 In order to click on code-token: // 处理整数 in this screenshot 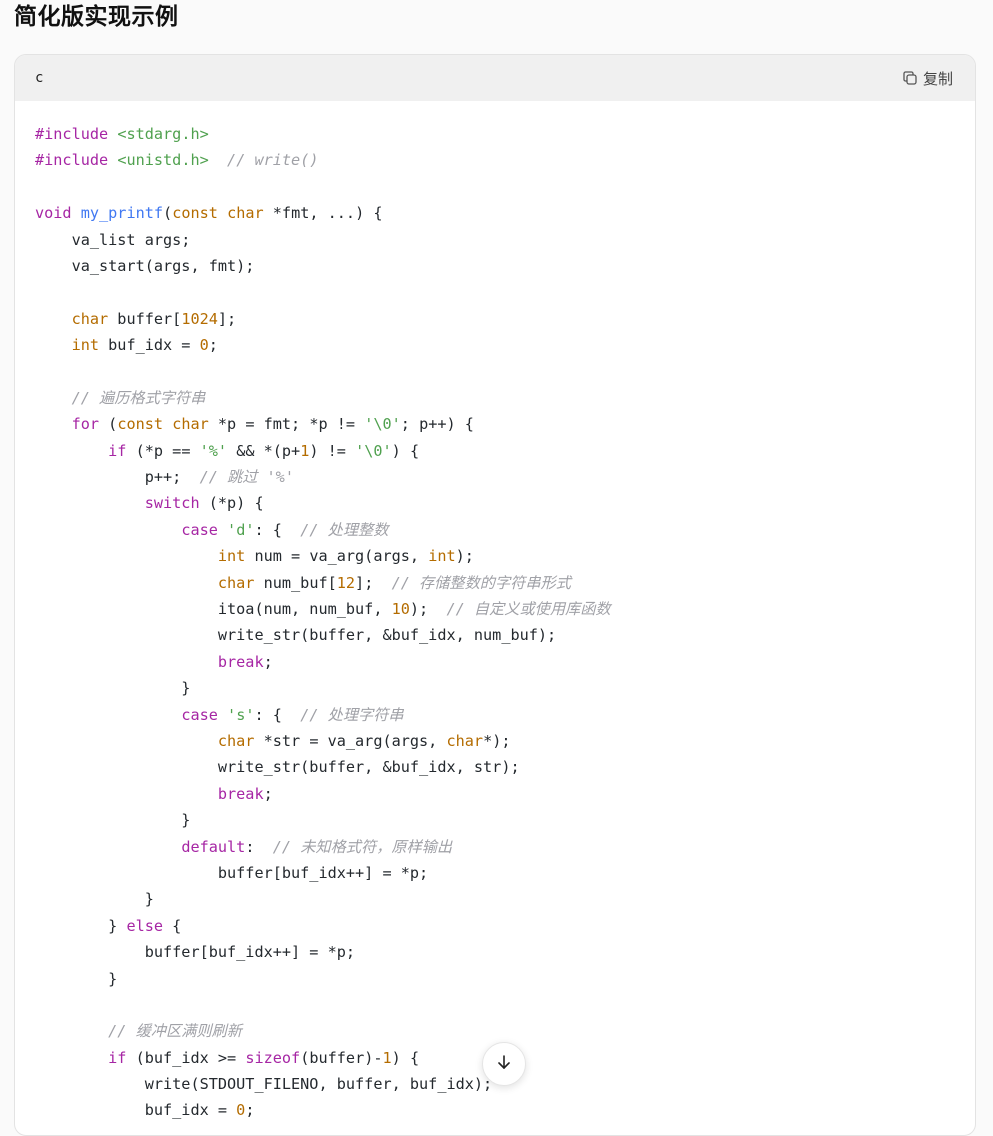, I will do `click(344, 529)`.